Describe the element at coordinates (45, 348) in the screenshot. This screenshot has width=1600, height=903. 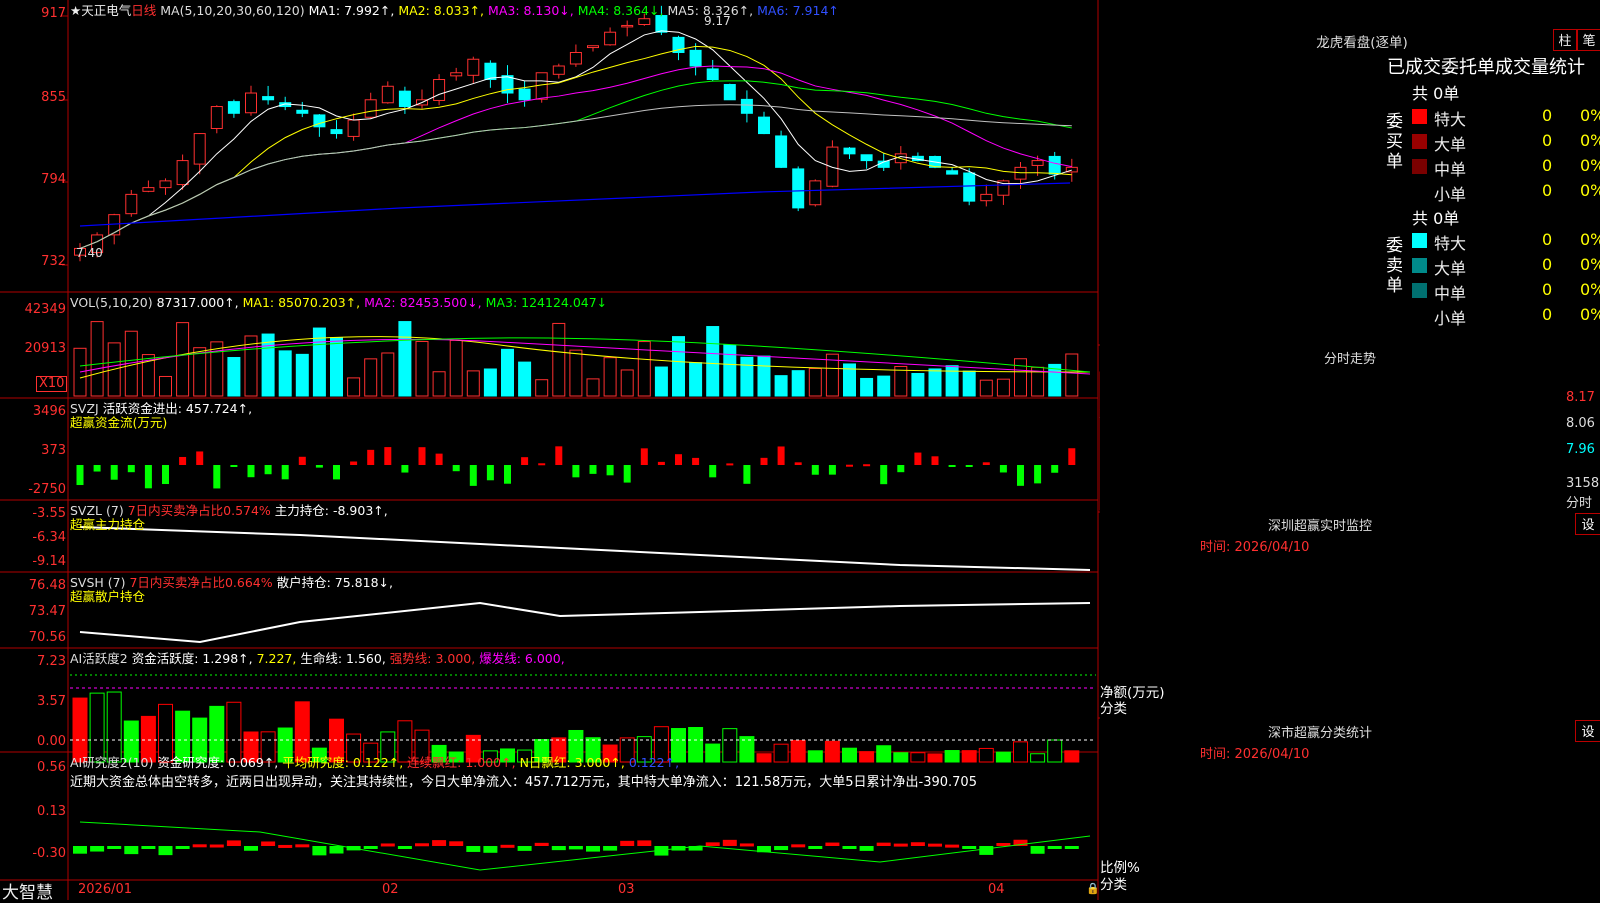
I see `vol-axis-tick: 20913` at that location.